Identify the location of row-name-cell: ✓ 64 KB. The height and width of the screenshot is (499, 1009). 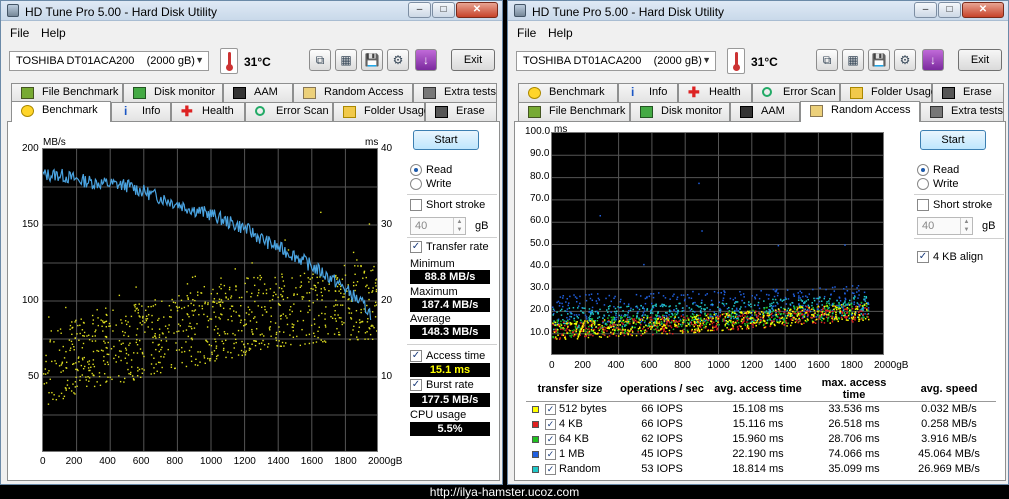
(570, 439).